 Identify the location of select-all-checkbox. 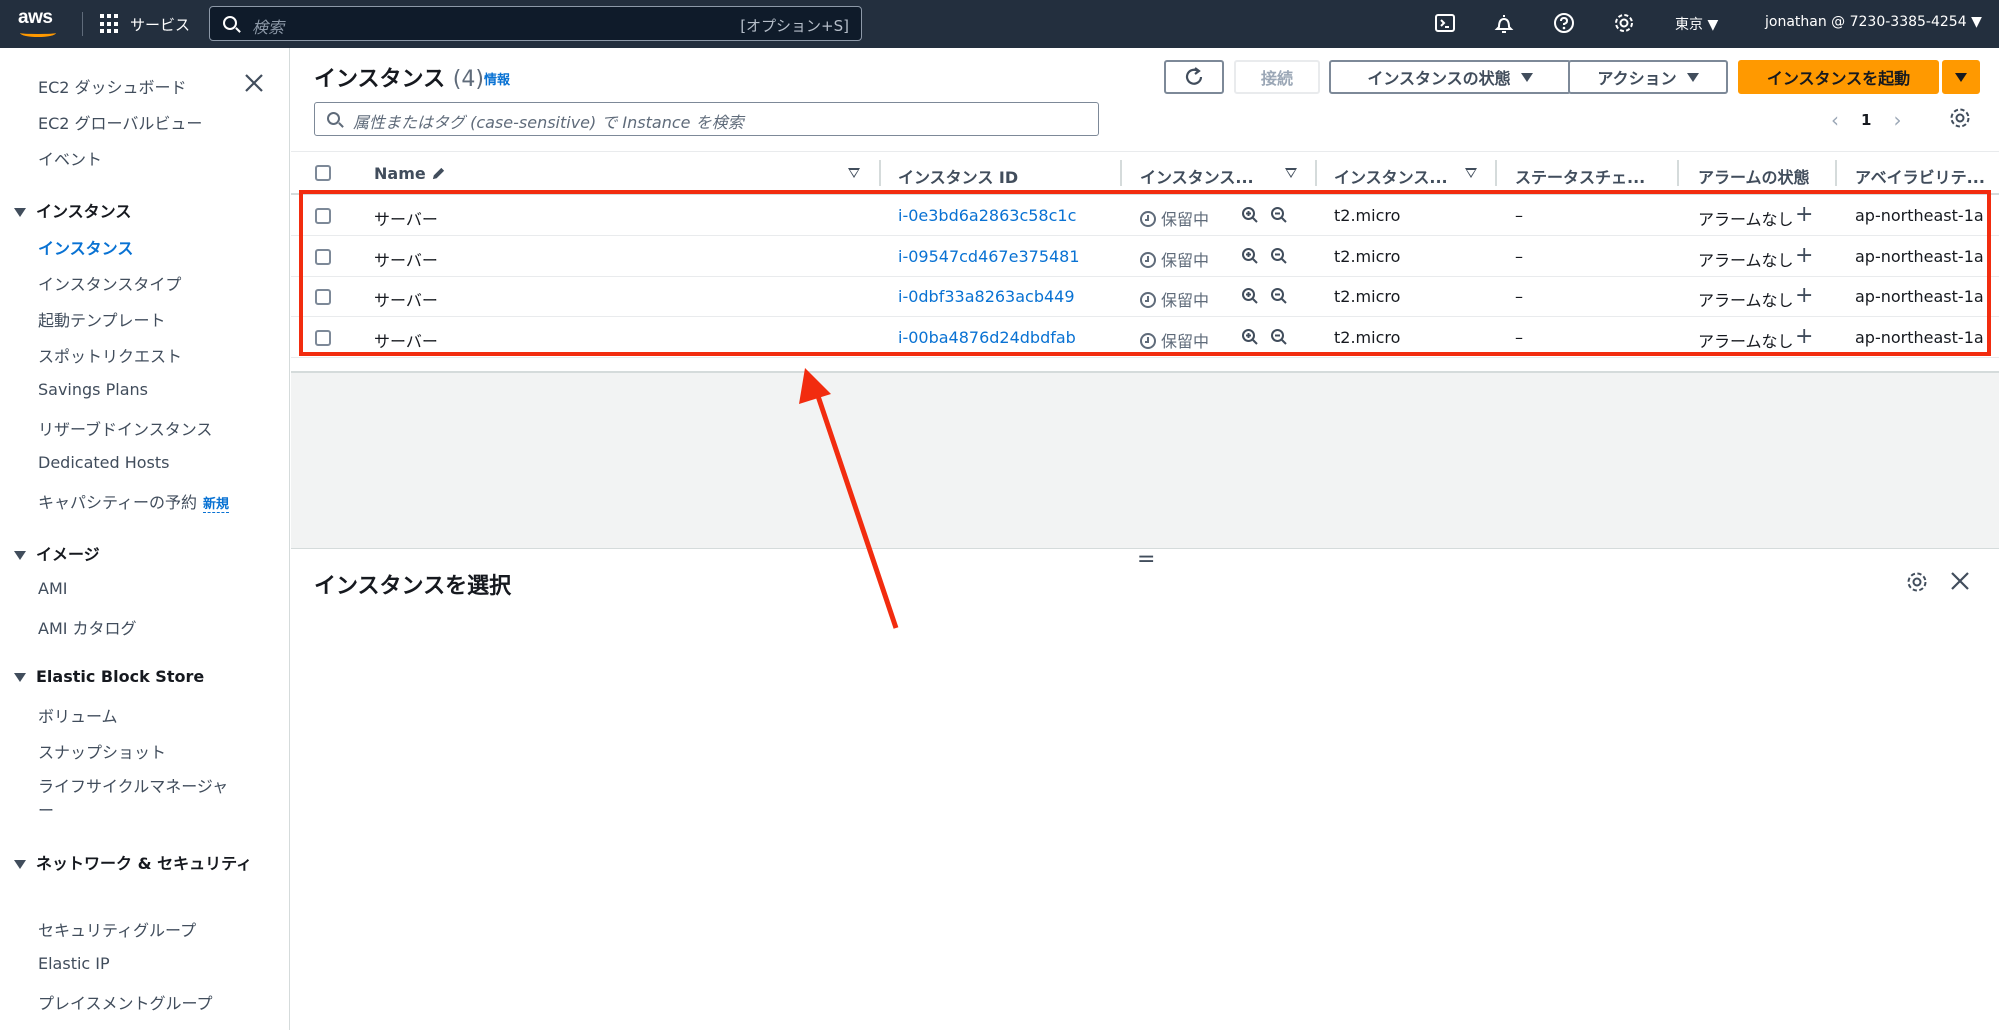
(323, 173).